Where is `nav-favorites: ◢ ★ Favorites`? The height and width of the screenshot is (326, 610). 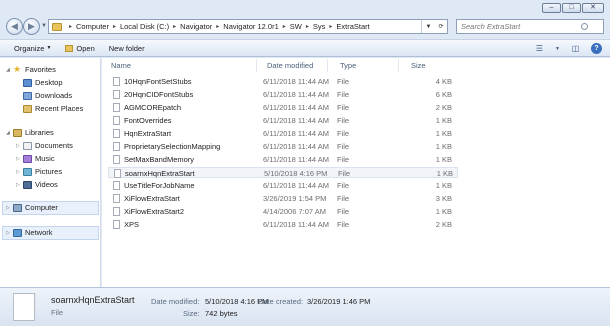
nav-favorites: ◢ ★ Favorites is located at coordinates (31, 70).